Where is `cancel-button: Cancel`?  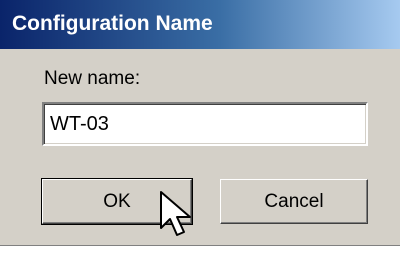 cancel-button: Cancel is located at coordinates (294, 201).